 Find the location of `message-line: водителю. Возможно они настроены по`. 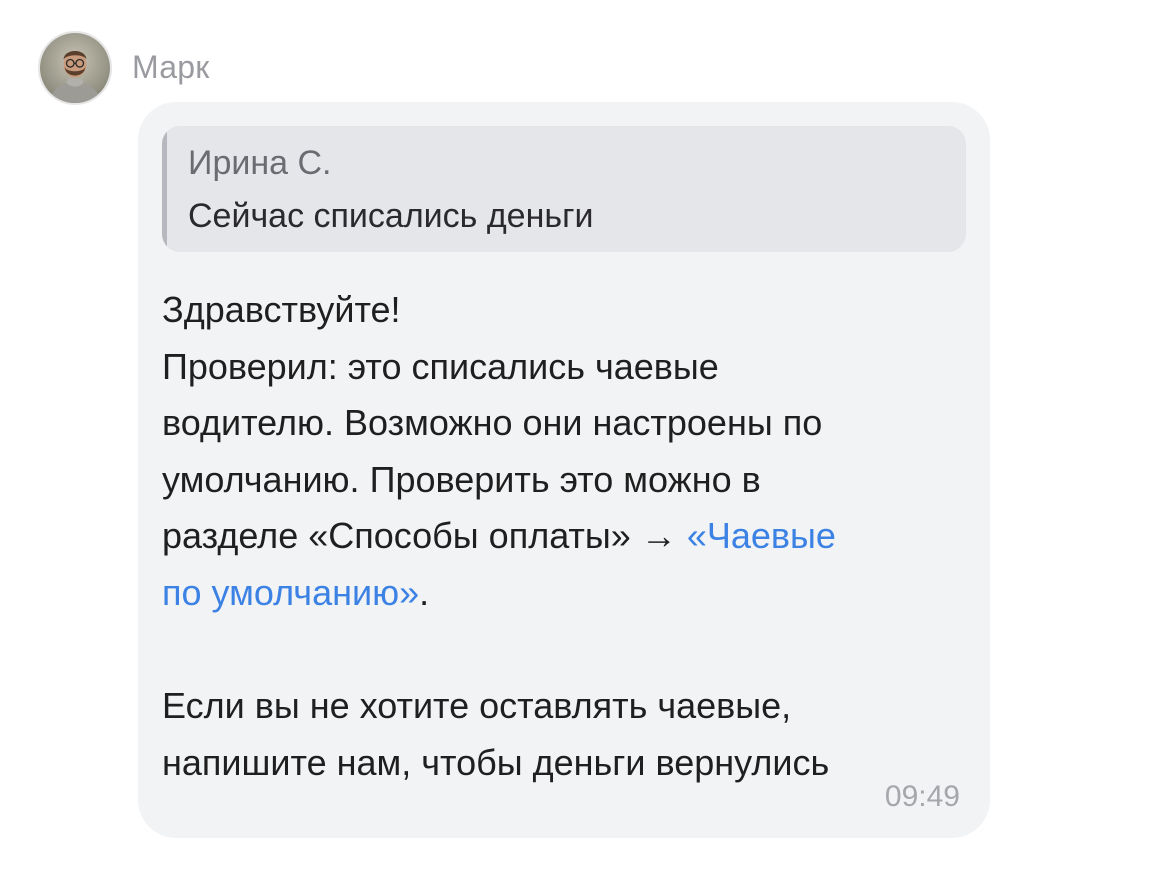

message-line: водителю. Возможно они настроены по is located at coordinates (492, 423).